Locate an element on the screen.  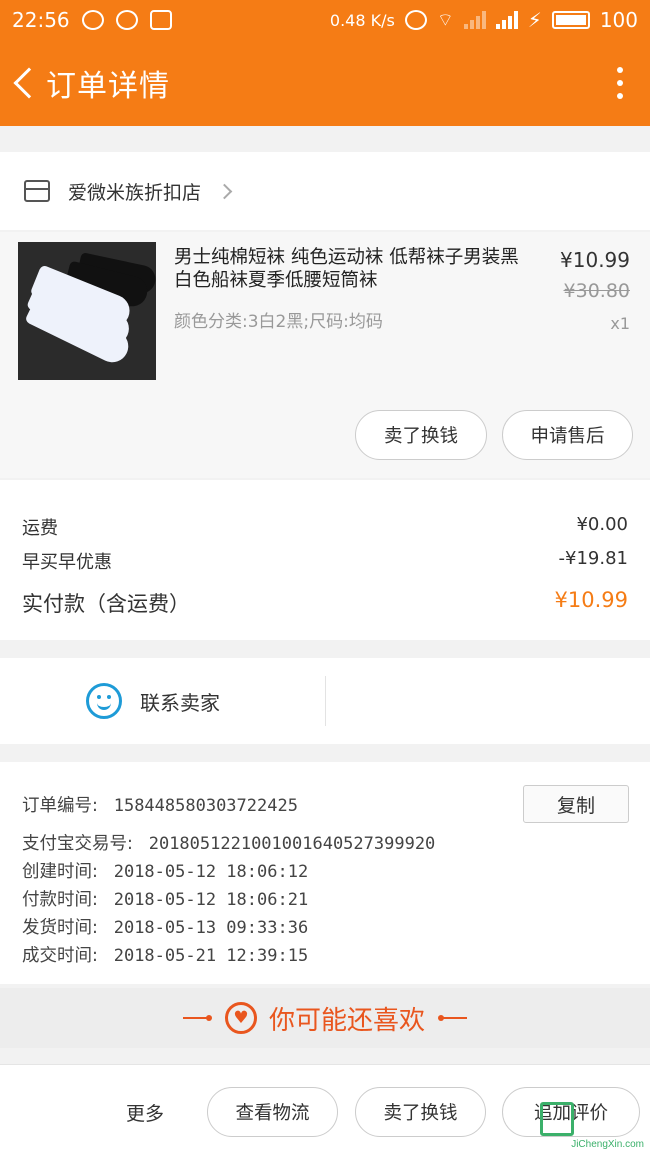
more-menu-button is located at coordinates (620, 83).